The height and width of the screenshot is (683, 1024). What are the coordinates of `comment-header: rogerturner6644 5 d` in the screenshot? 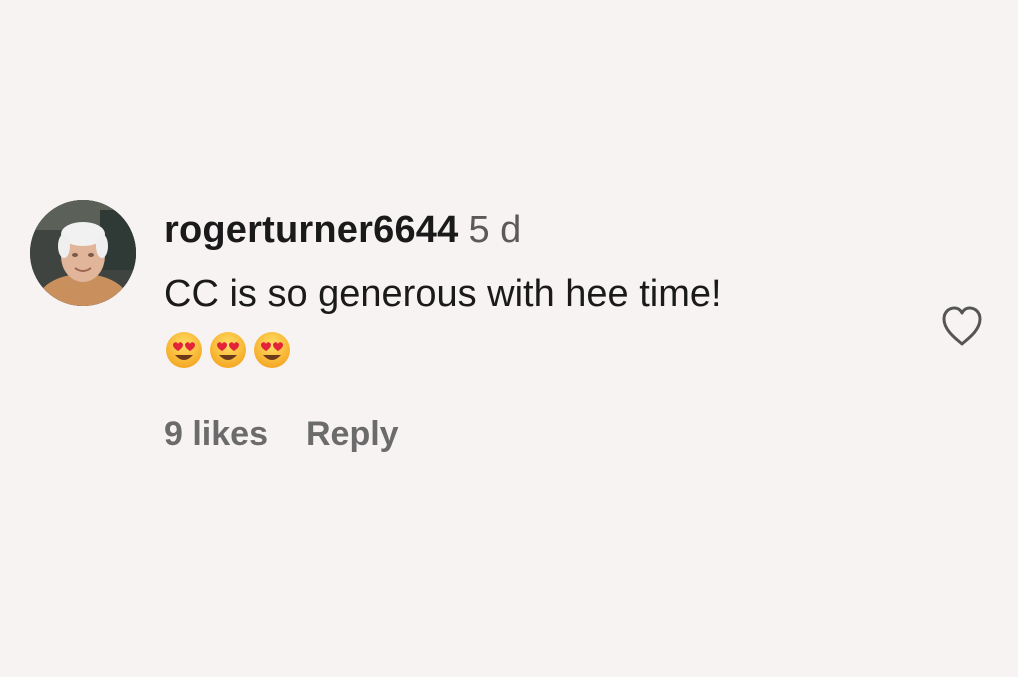 It's located at (342, 230).